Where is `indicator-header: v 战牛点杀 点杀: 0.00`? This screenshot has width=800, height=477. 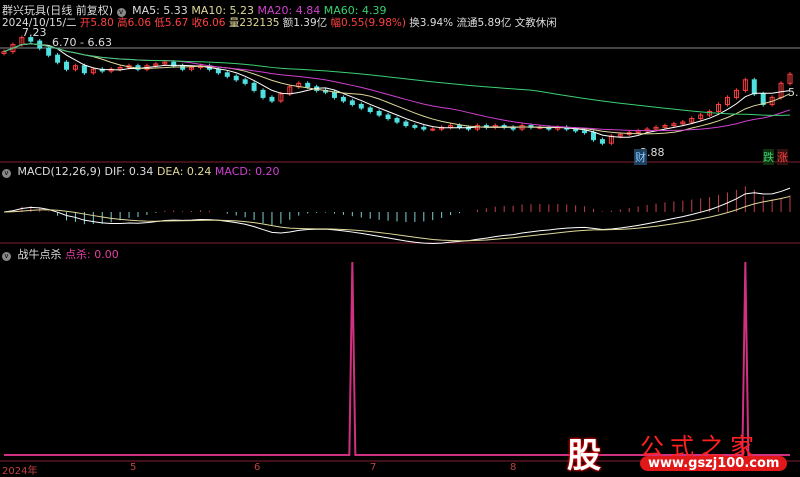 indicator-header: v 战牛点杀 点杀: 0.00 is located at coordinates (60, 254).